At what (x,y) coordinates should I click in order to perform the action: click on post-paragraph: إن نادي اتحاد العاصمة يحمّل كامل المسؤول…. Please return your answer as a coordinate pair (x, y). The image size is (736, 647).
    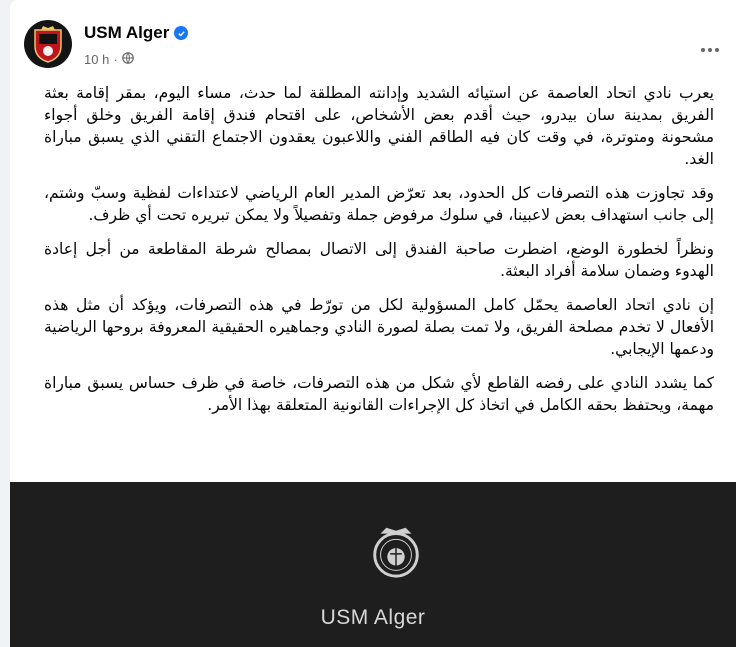
    Looking at the image, I should click on (379, 327).